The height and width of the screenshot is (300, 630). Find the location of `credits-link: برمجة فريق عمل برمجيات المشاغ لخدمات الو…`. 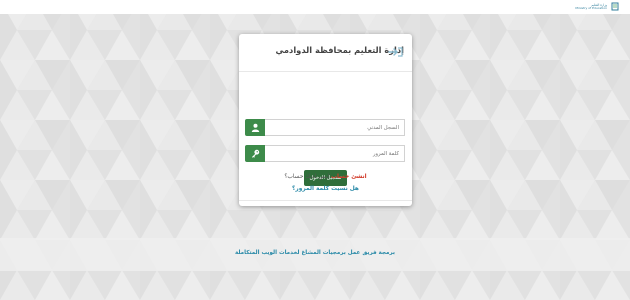

credits-link: برمجة فريق عمل برمجيات المشاغ لخدمات الو… is located at coordinates (315, 253).